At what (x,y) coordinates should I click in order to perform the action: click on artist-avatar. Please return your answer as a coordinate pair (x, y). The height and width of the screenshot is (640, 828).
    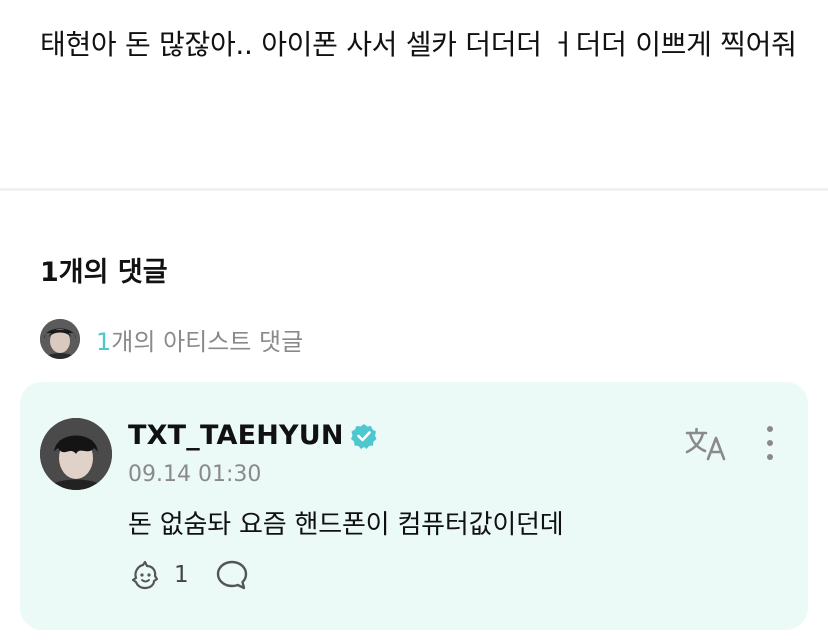
    Looking at the image, I should click on (60, 339).